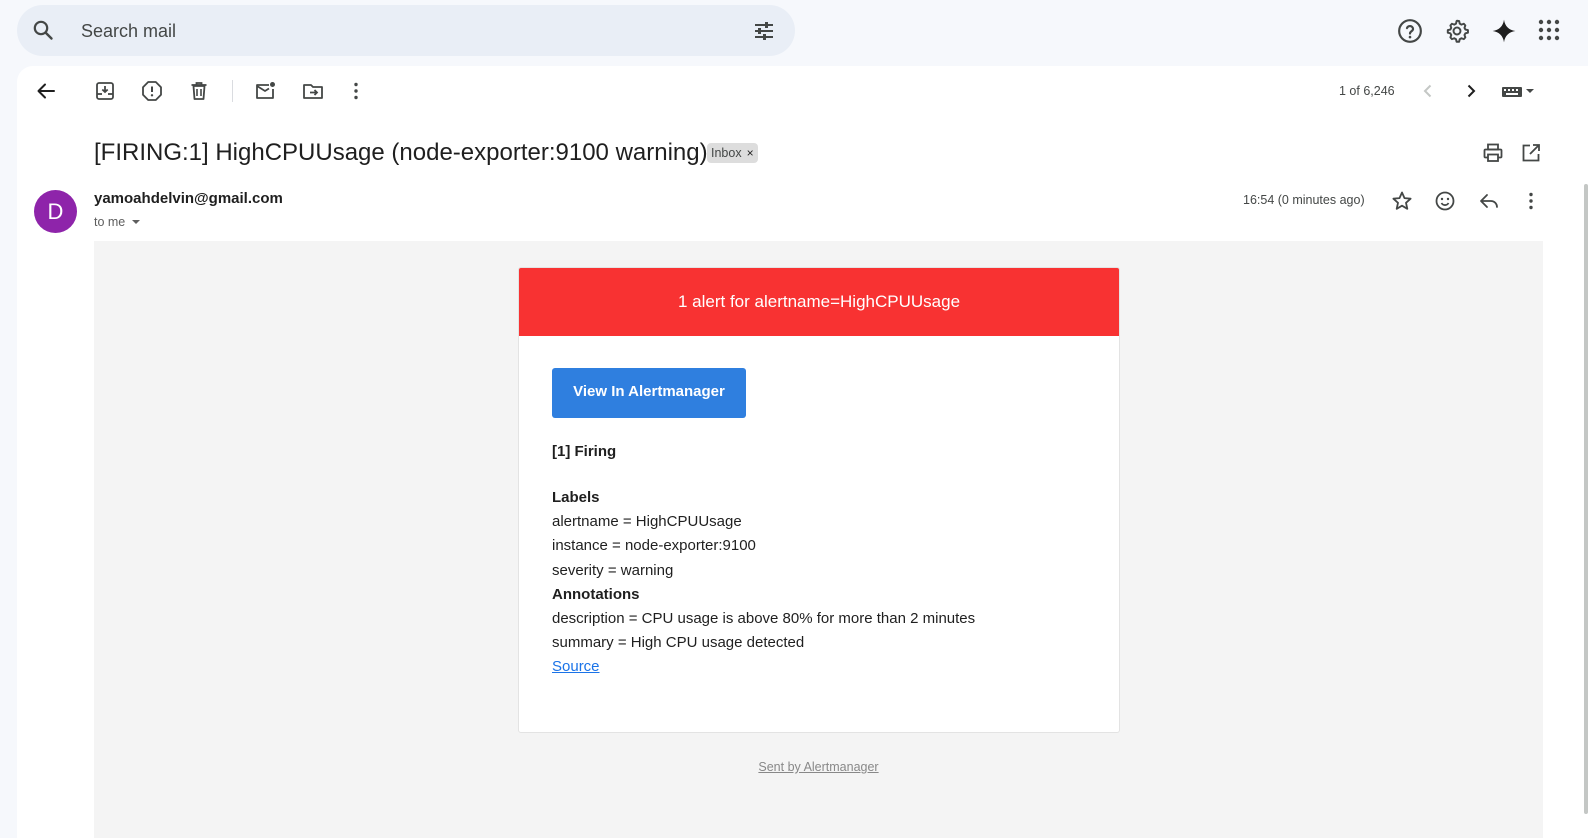  Describe the element at coordinates (152, 91) in the screenshot. I see `report-spam-icon` at that location.